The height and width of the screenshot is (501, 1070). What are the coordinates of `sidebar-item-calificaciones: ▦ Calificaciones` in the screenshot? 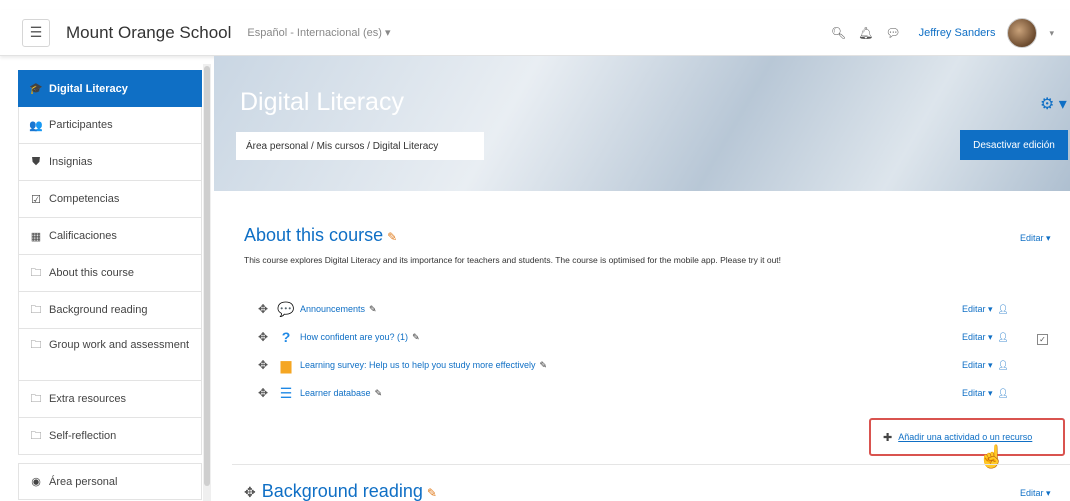 It's located at (110, 236).